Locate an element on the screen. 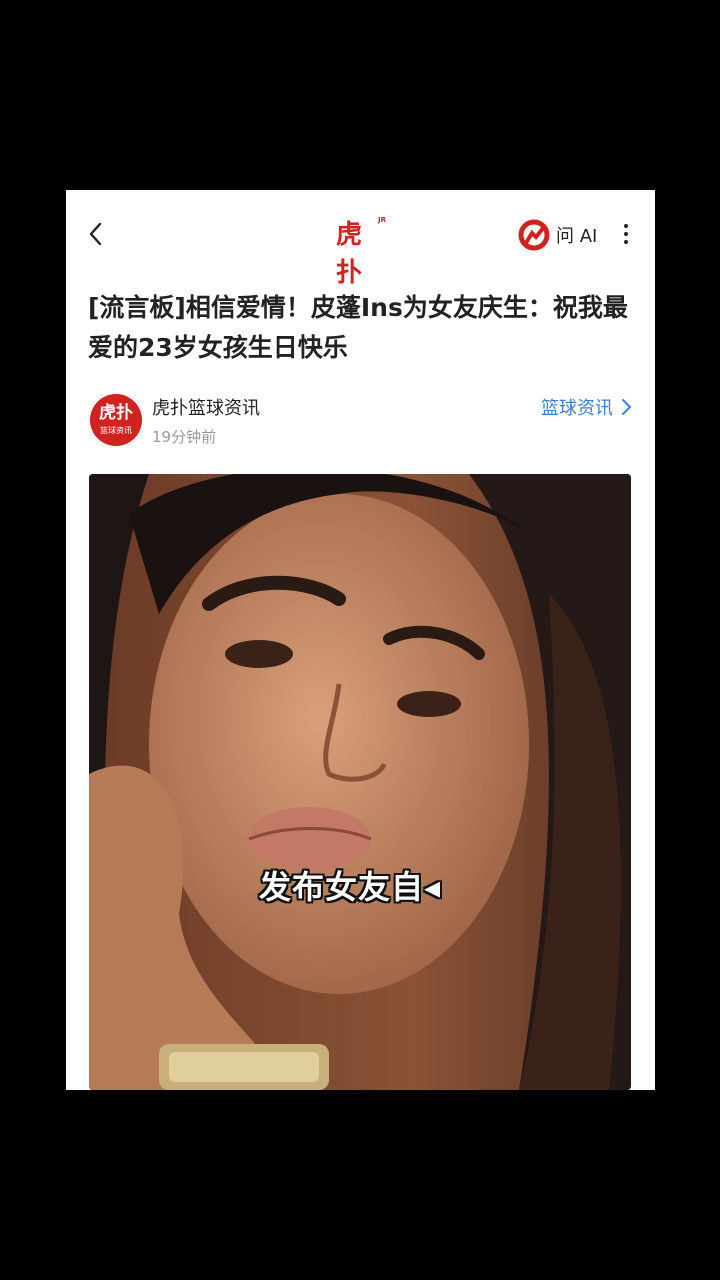  back-button is located at coordinates (96, 234).